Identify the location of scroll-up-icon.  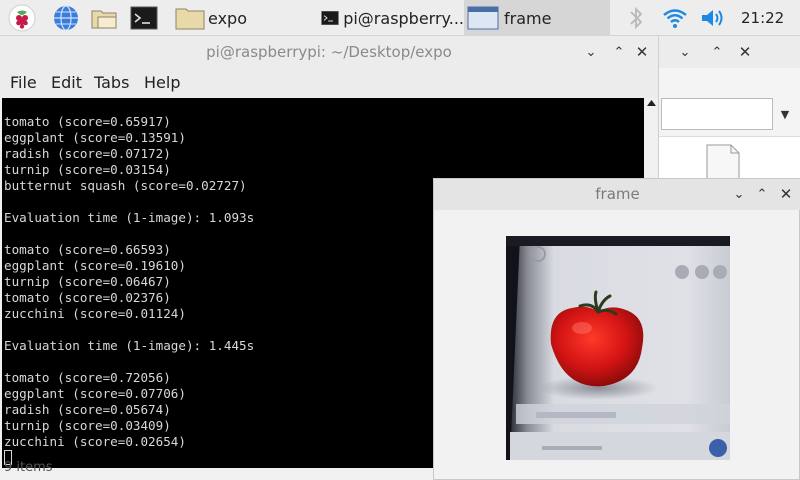
(651, 103).